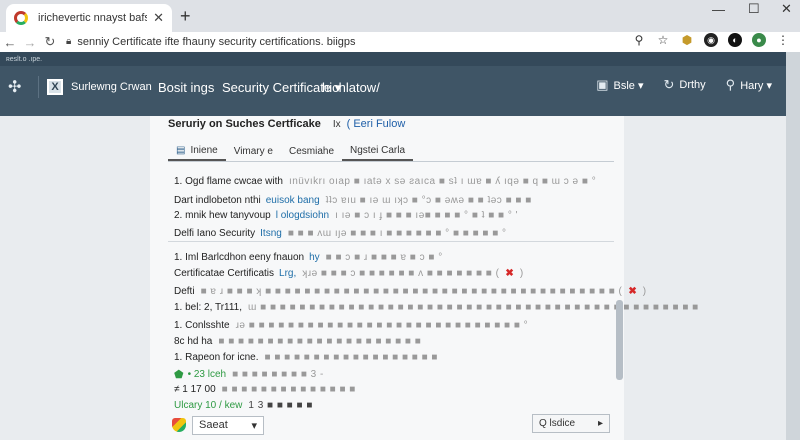 The image size is (800, 440). Describe the element at coordinates (509, 273) in the screenshot. I see `error-icon: ✖` at that location.